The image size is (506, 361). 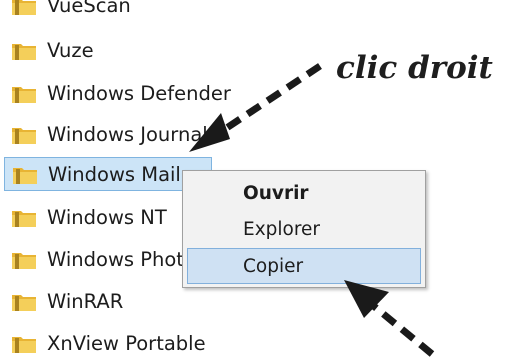 I want to click on menu-item-label: Explorer, so click(x=282, y=229).